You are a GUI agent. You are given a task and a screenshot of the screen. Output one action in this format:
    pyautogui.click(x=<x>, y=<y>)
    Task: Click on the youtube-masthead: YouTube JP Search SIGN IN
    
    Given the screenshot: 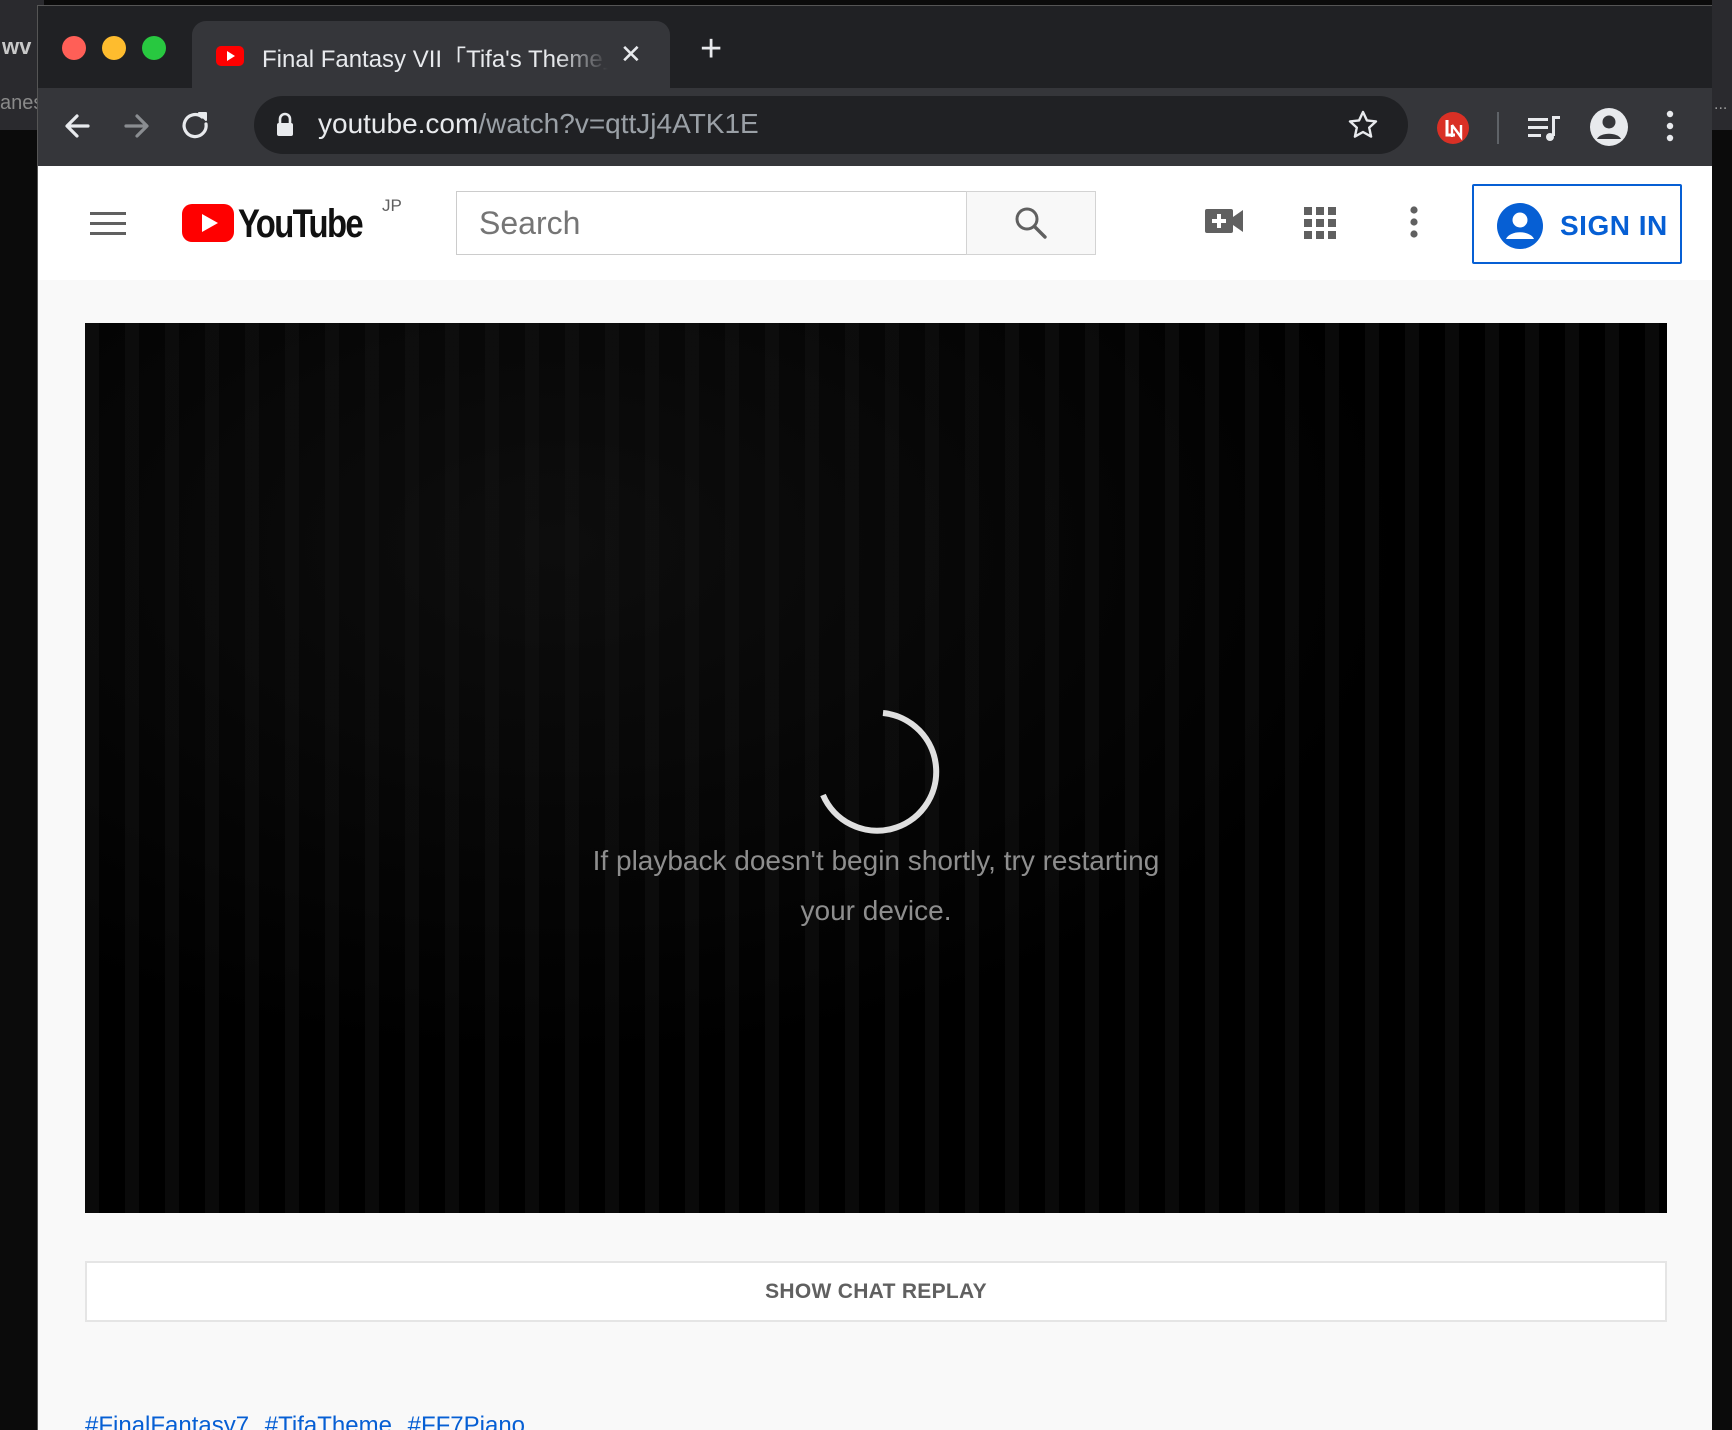 What is the action you would take?
    pyautogui.click(x=875, y=223)
    